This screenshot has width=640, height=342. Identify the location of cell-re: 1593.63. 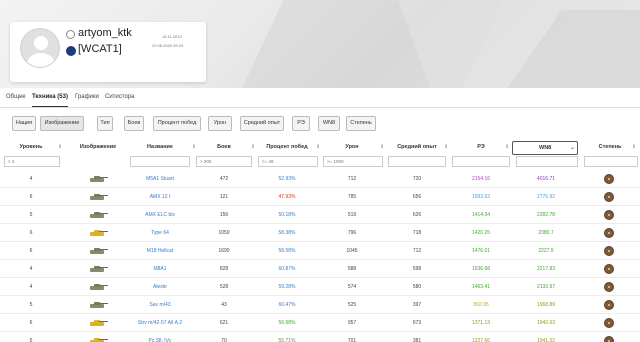
(481, 197).